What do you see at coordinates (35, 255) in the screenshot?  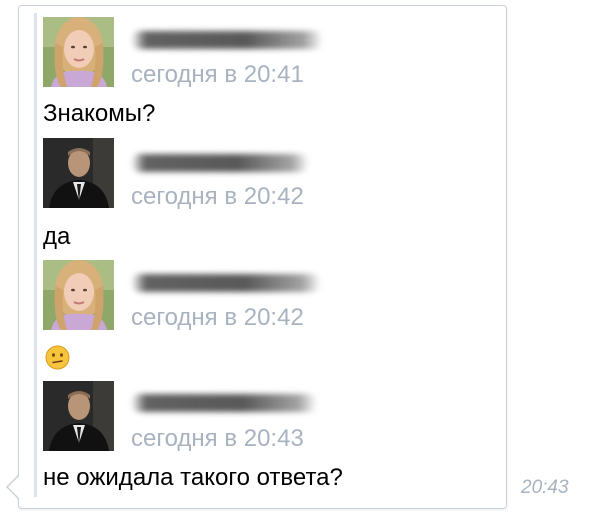 I see `forwarded-quote-bar` at bounding box center [35, 255].